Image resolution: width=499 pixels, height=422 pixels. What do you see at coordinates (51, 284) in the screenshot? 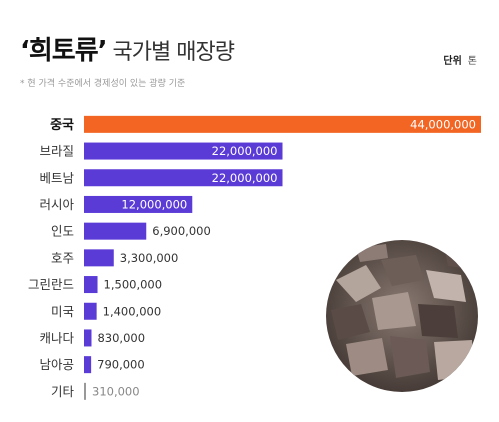
I see `category-label: 그린란드` at bounding box center [51, 284].